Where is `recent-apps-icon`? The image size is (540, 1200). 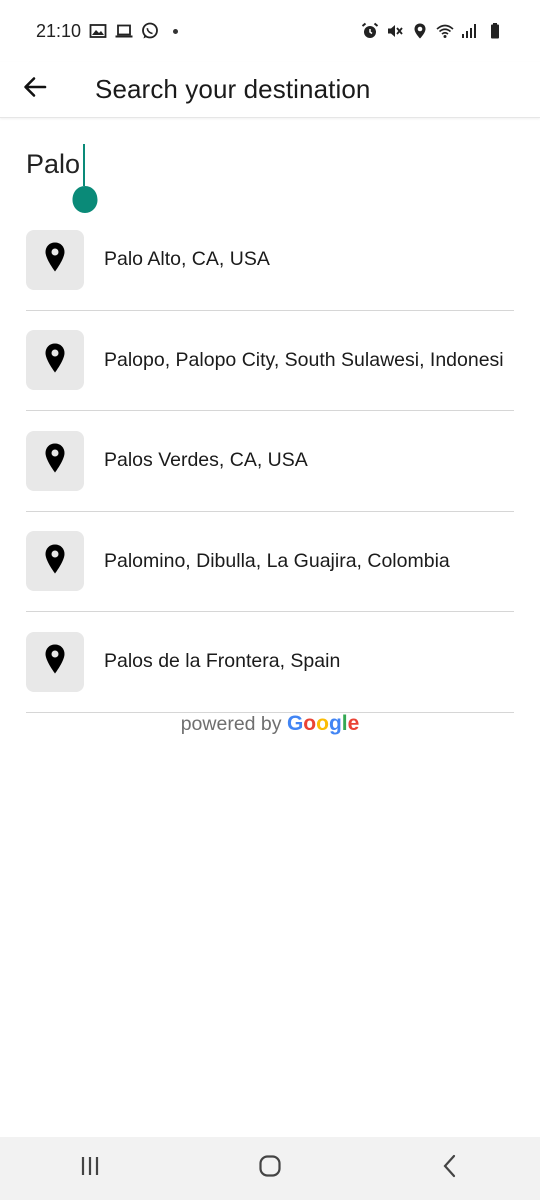
recent-apps-icon is located at coordinates (90, 1168).